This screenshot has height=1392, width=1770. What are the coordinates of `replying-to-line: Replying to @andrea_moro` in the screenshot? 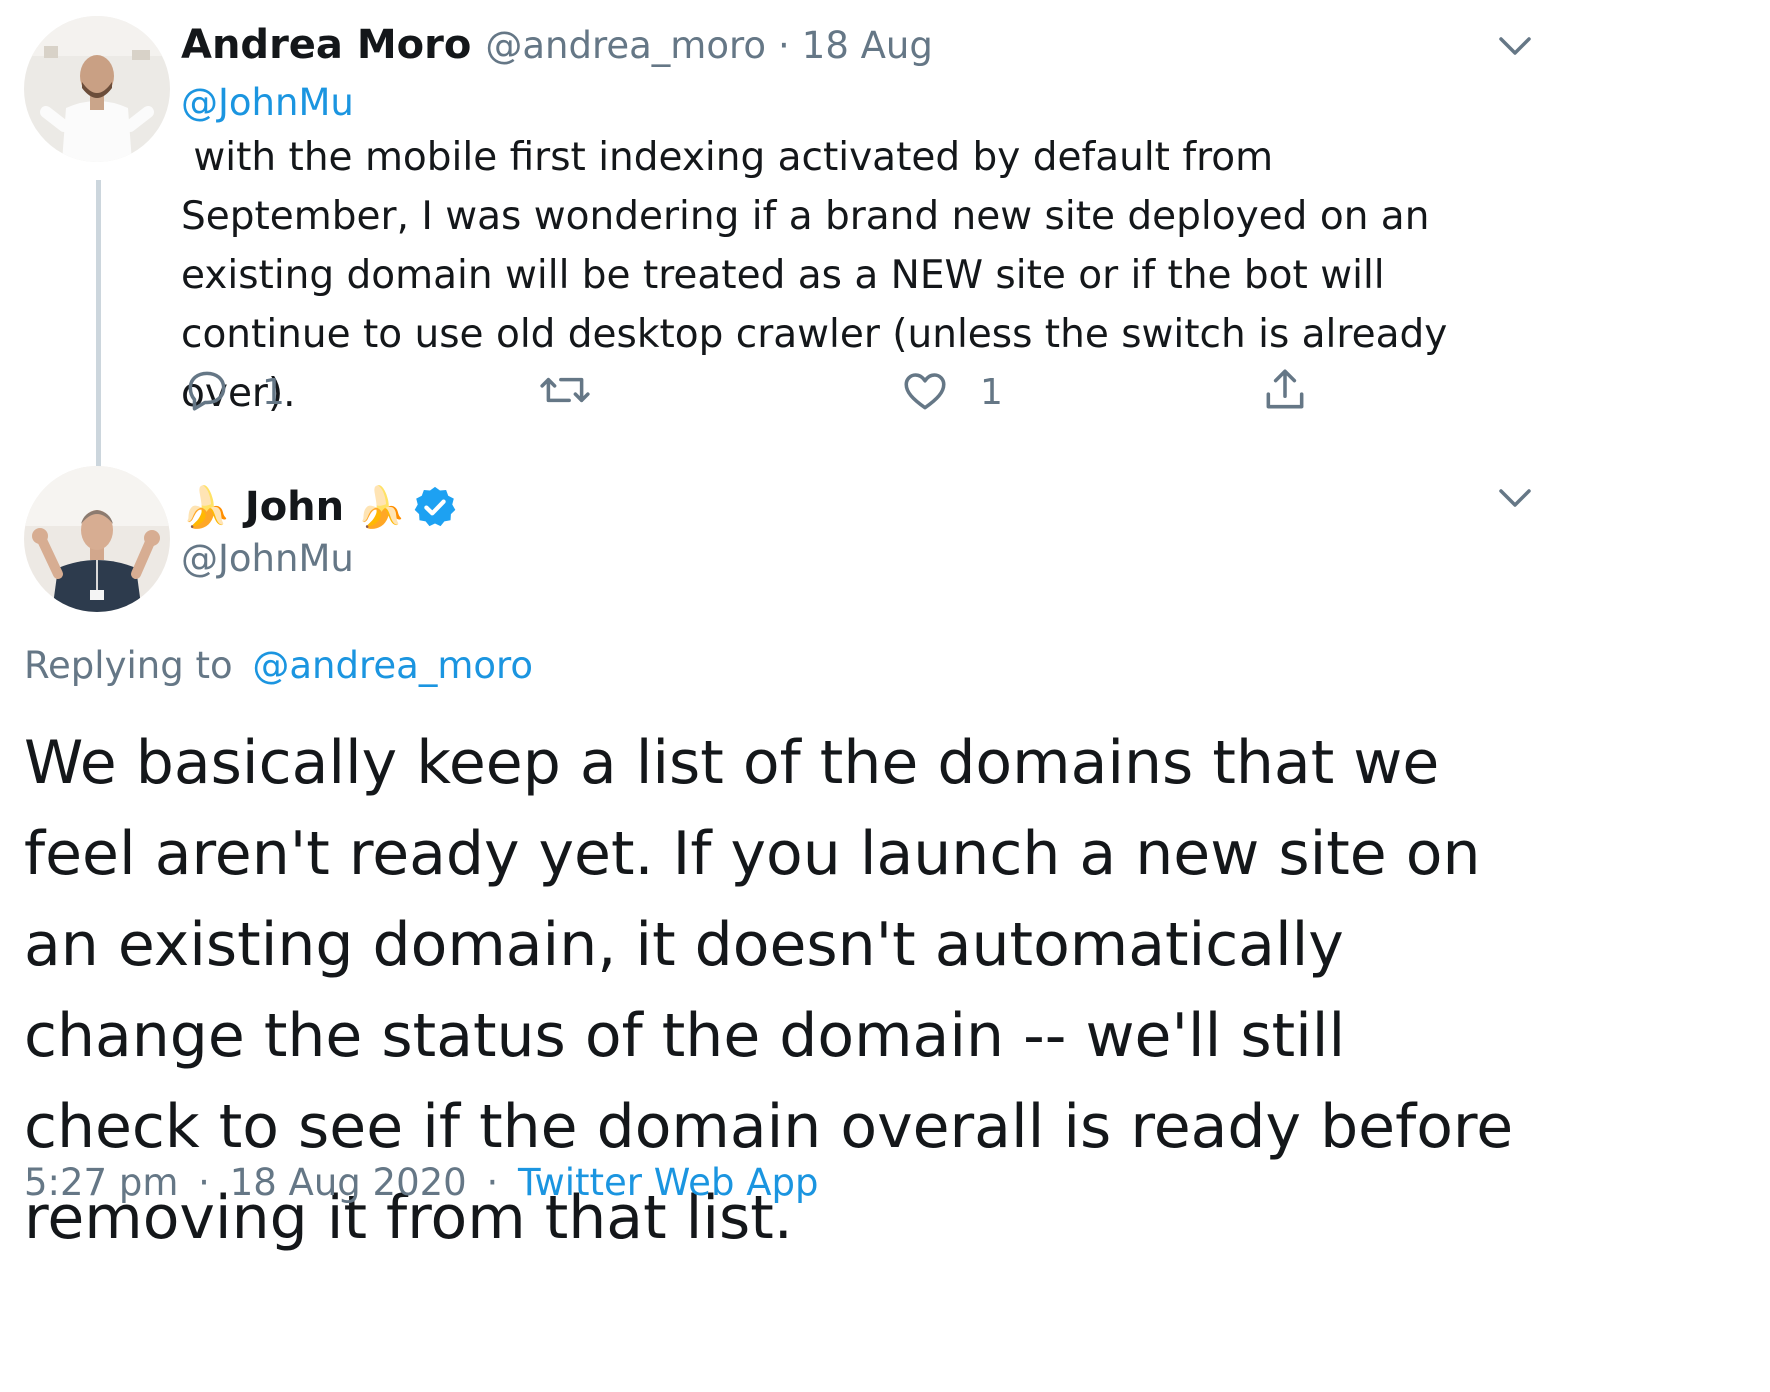 It's located at (278, 666).